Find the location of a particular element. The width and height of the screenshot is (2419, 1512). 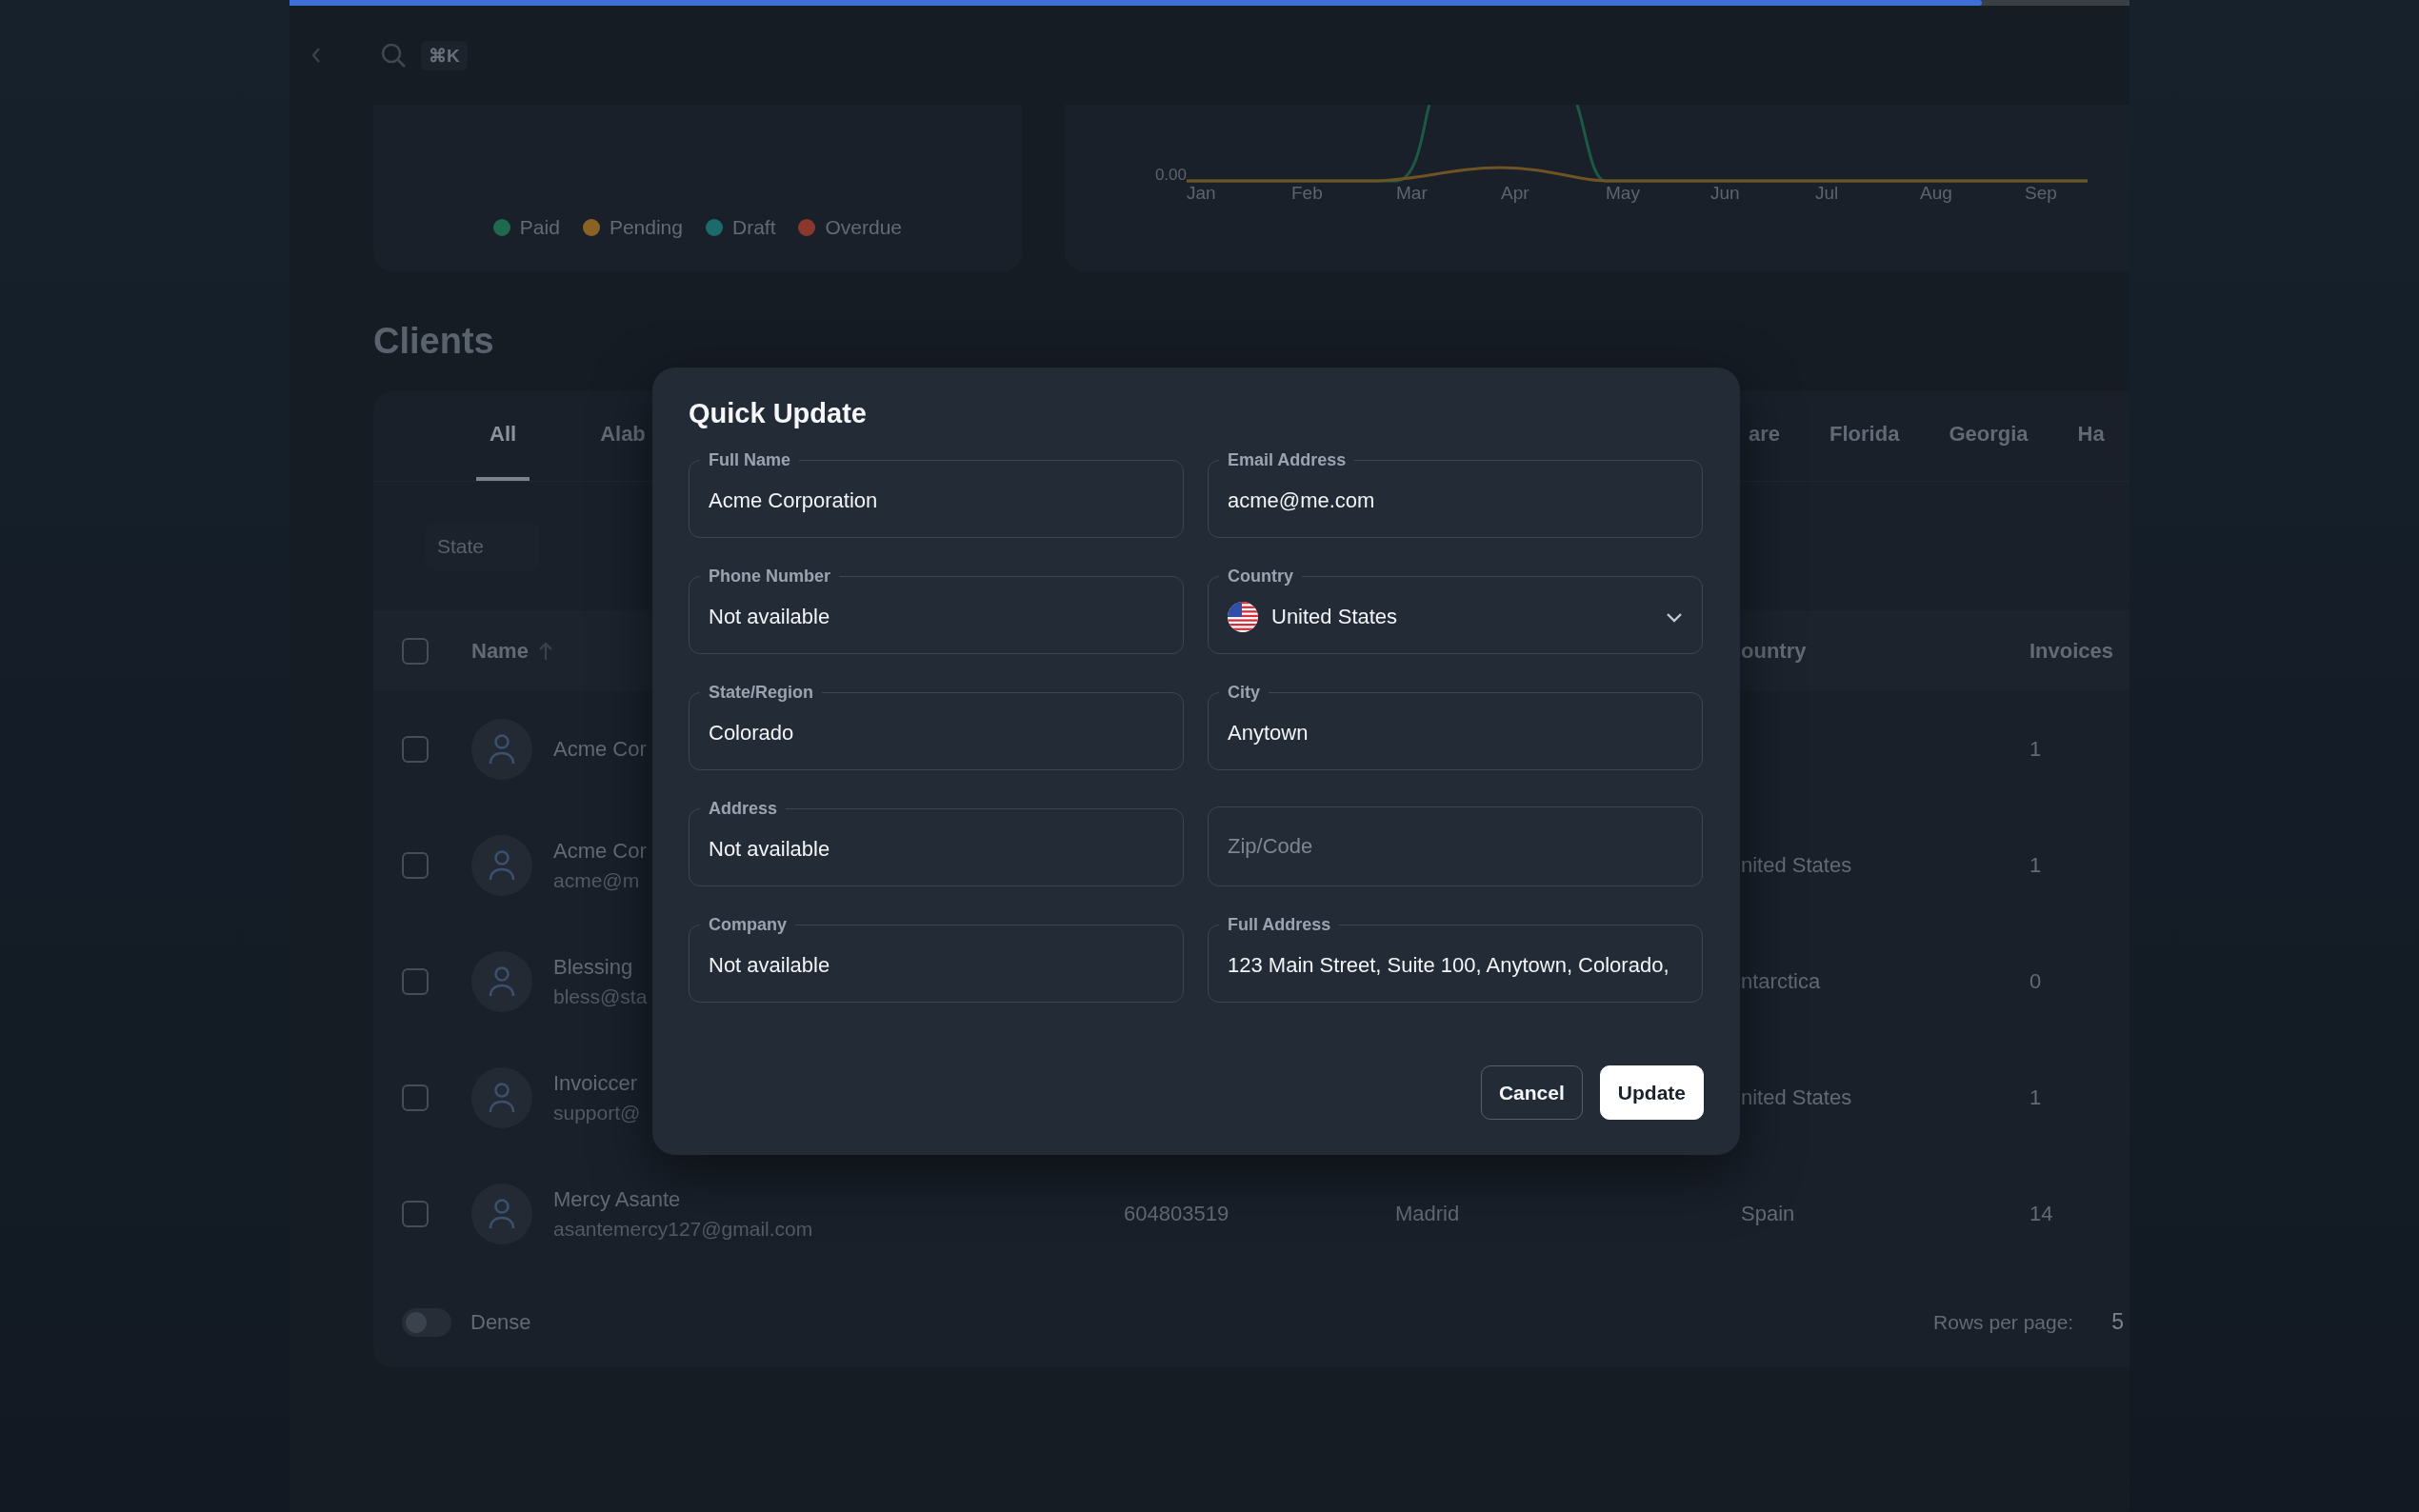

legend-item: Draft is located at coordinates (740, 227).